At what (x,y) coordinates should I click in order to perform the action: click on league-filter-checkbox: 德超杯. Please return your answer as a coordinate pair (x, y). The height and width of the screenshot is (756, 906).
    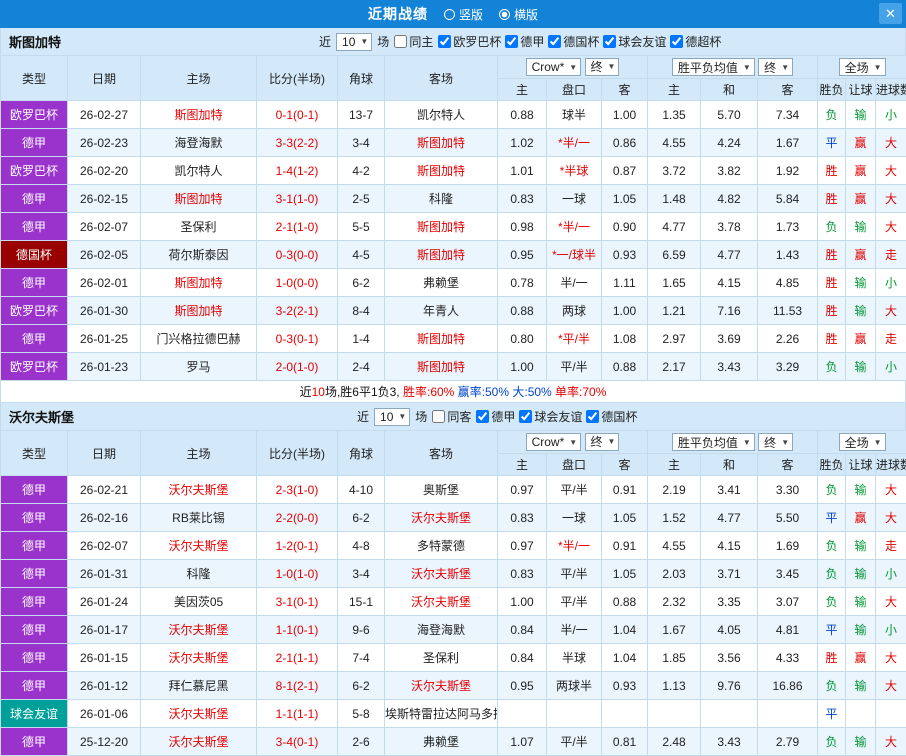
    Looking at the image, I should click on (695, 41).